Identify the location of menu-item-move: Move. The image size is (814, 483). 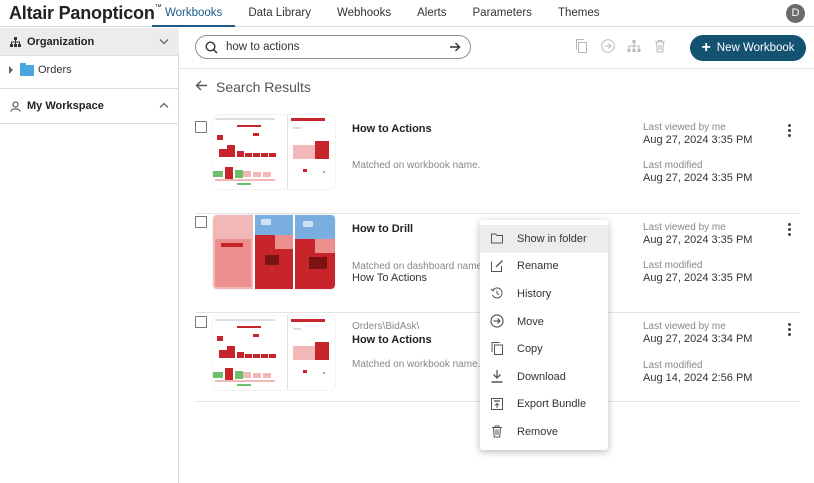
(544, 322).